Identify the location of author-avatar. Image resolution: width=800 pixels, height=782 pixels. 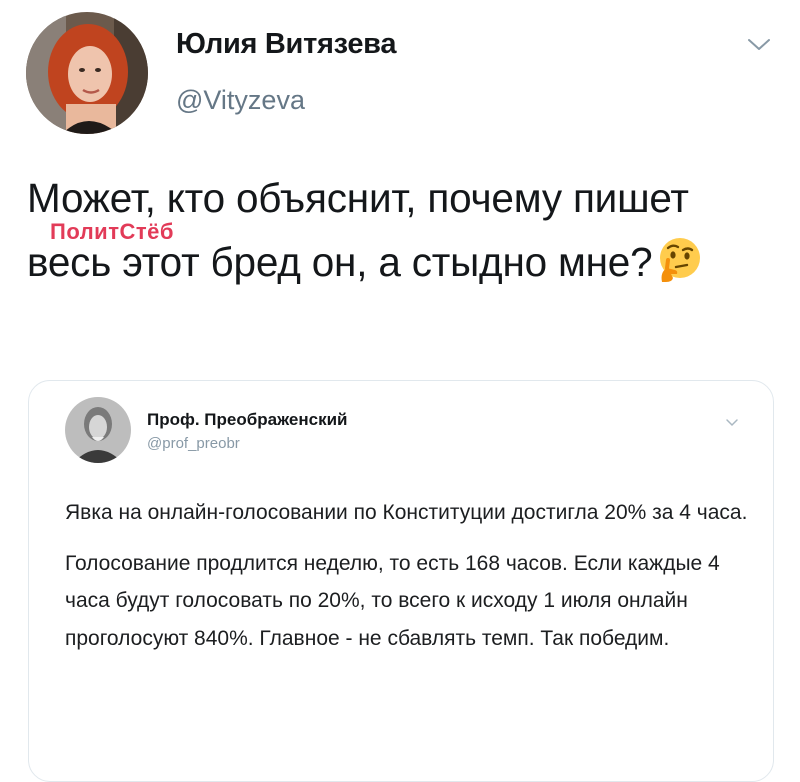
(87, 73).